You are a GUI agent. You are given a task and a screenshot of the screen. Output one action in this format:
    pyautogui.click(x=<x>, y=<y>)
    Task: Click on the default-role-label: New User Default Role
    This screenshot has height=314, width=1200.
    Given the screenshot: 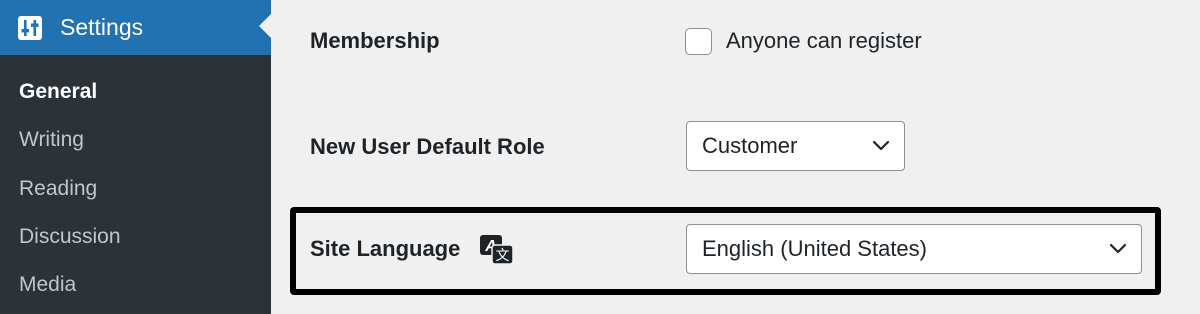 What is the action you would take?
    pyautogui.click(x=427, y=146)
    